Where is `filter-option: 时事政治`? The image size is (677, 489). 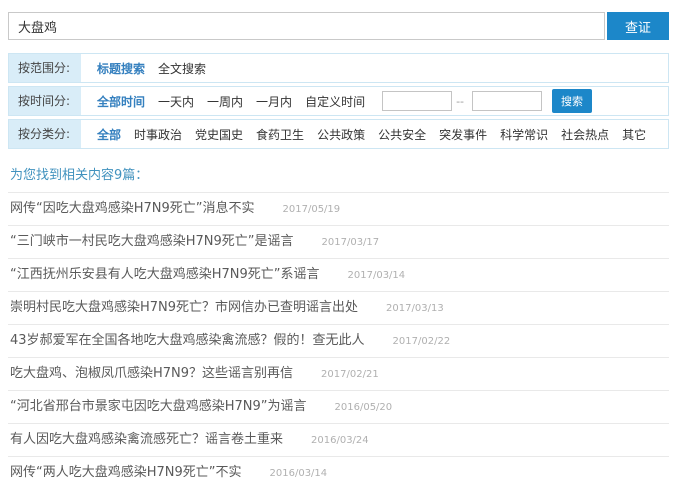 filter-option: 时事政治 is located at coordinates (158, 134).